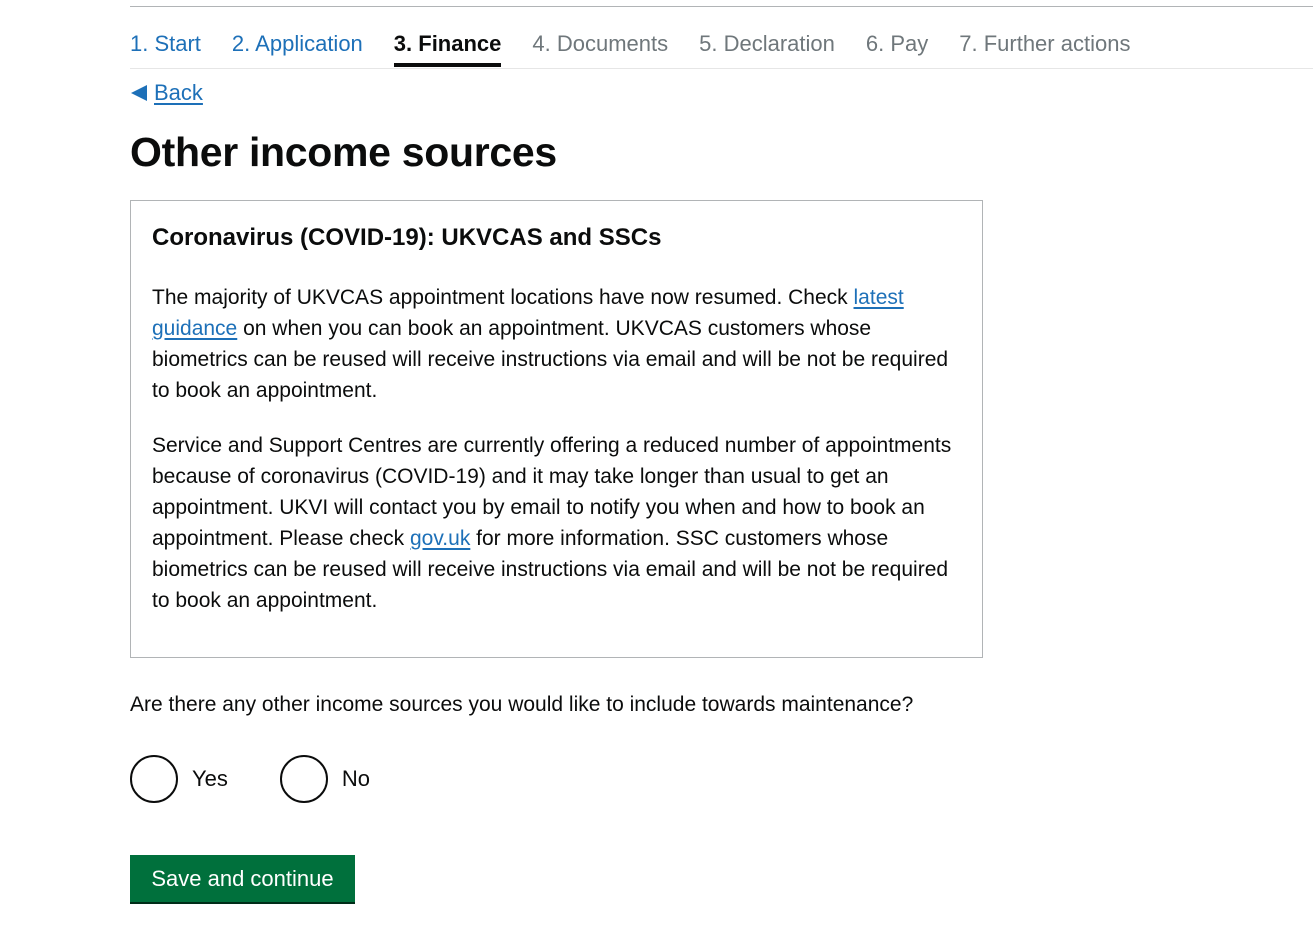 The width and height of the screenshot is (1313, 927). I want to click on back-link: Back, so click(167, 93).